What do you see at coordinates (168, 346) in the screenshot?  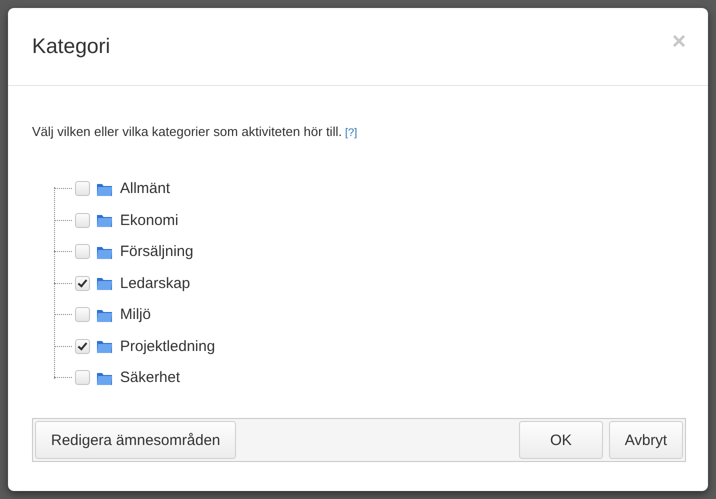 I see `category-label: Projektledning` at bounding box center [168, 346].